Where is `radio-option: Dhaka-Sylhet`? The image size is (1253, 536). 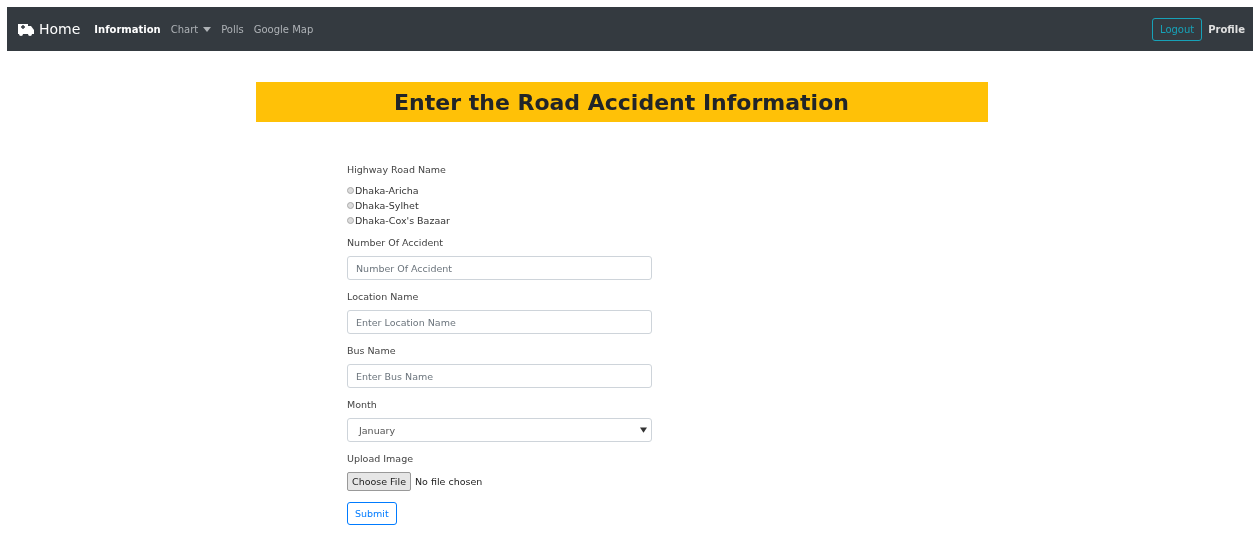
radio-option: Dhaka-Sylhet is located at coordinates (398, 205).